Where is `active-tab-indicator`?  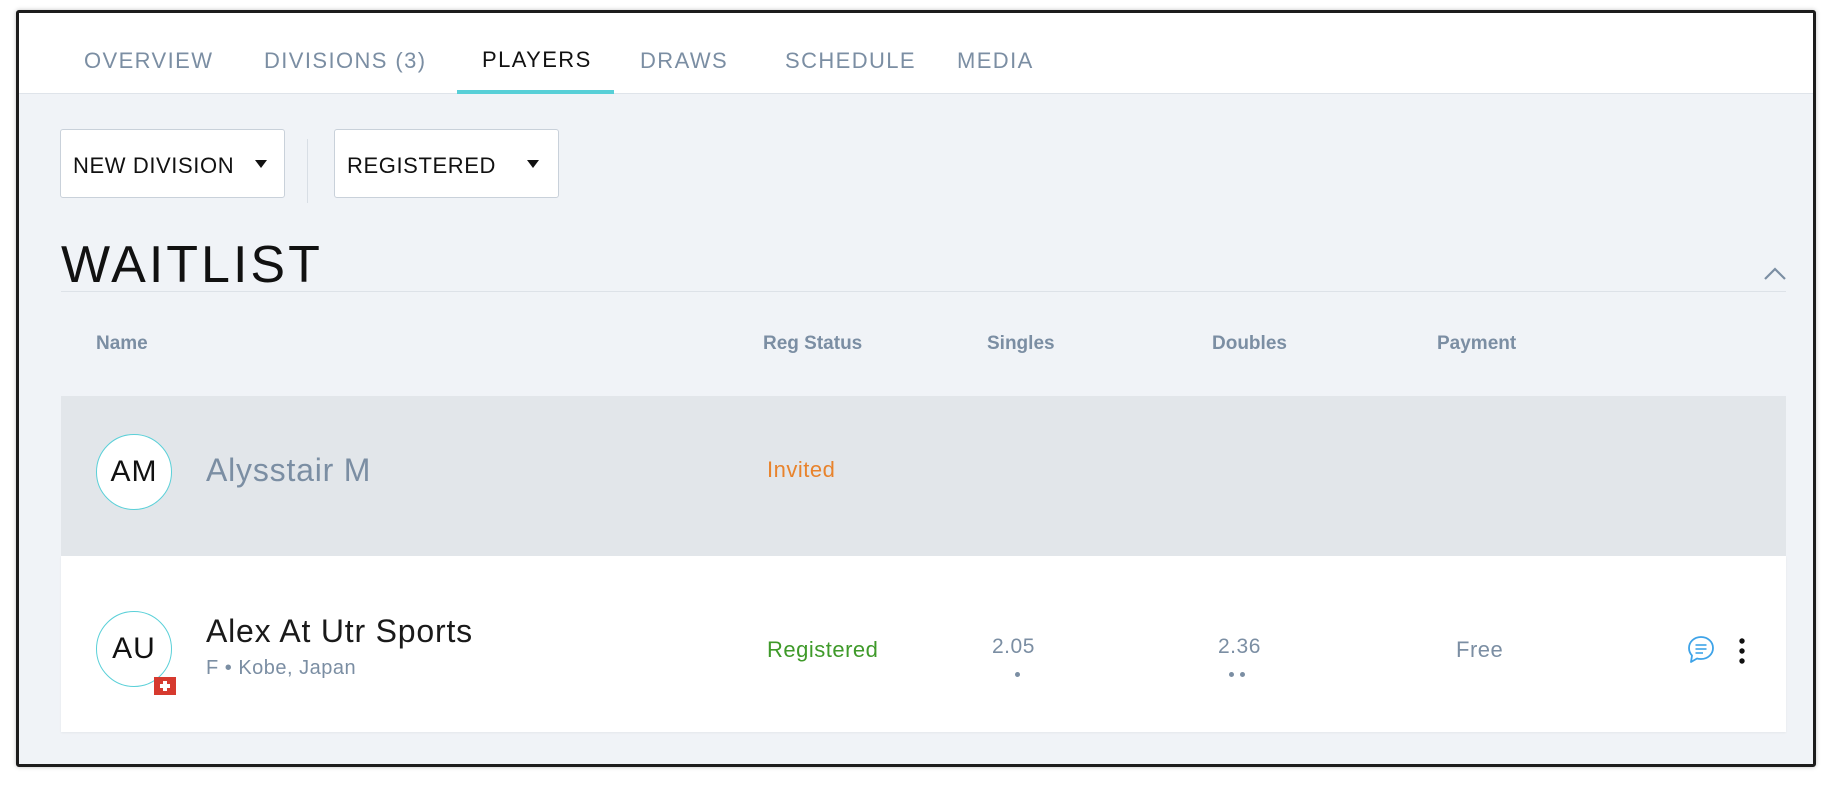
active-tab-indicator is located at coordinates (535, 92).